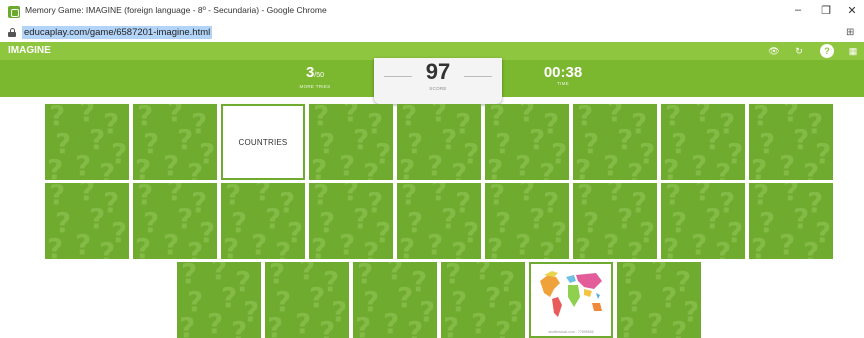 The image size is (864, 338). What do you see at coordinates (774, 51) in the screenshot?
I see `eye-icon: 👁` at bounding box center [774, 51].